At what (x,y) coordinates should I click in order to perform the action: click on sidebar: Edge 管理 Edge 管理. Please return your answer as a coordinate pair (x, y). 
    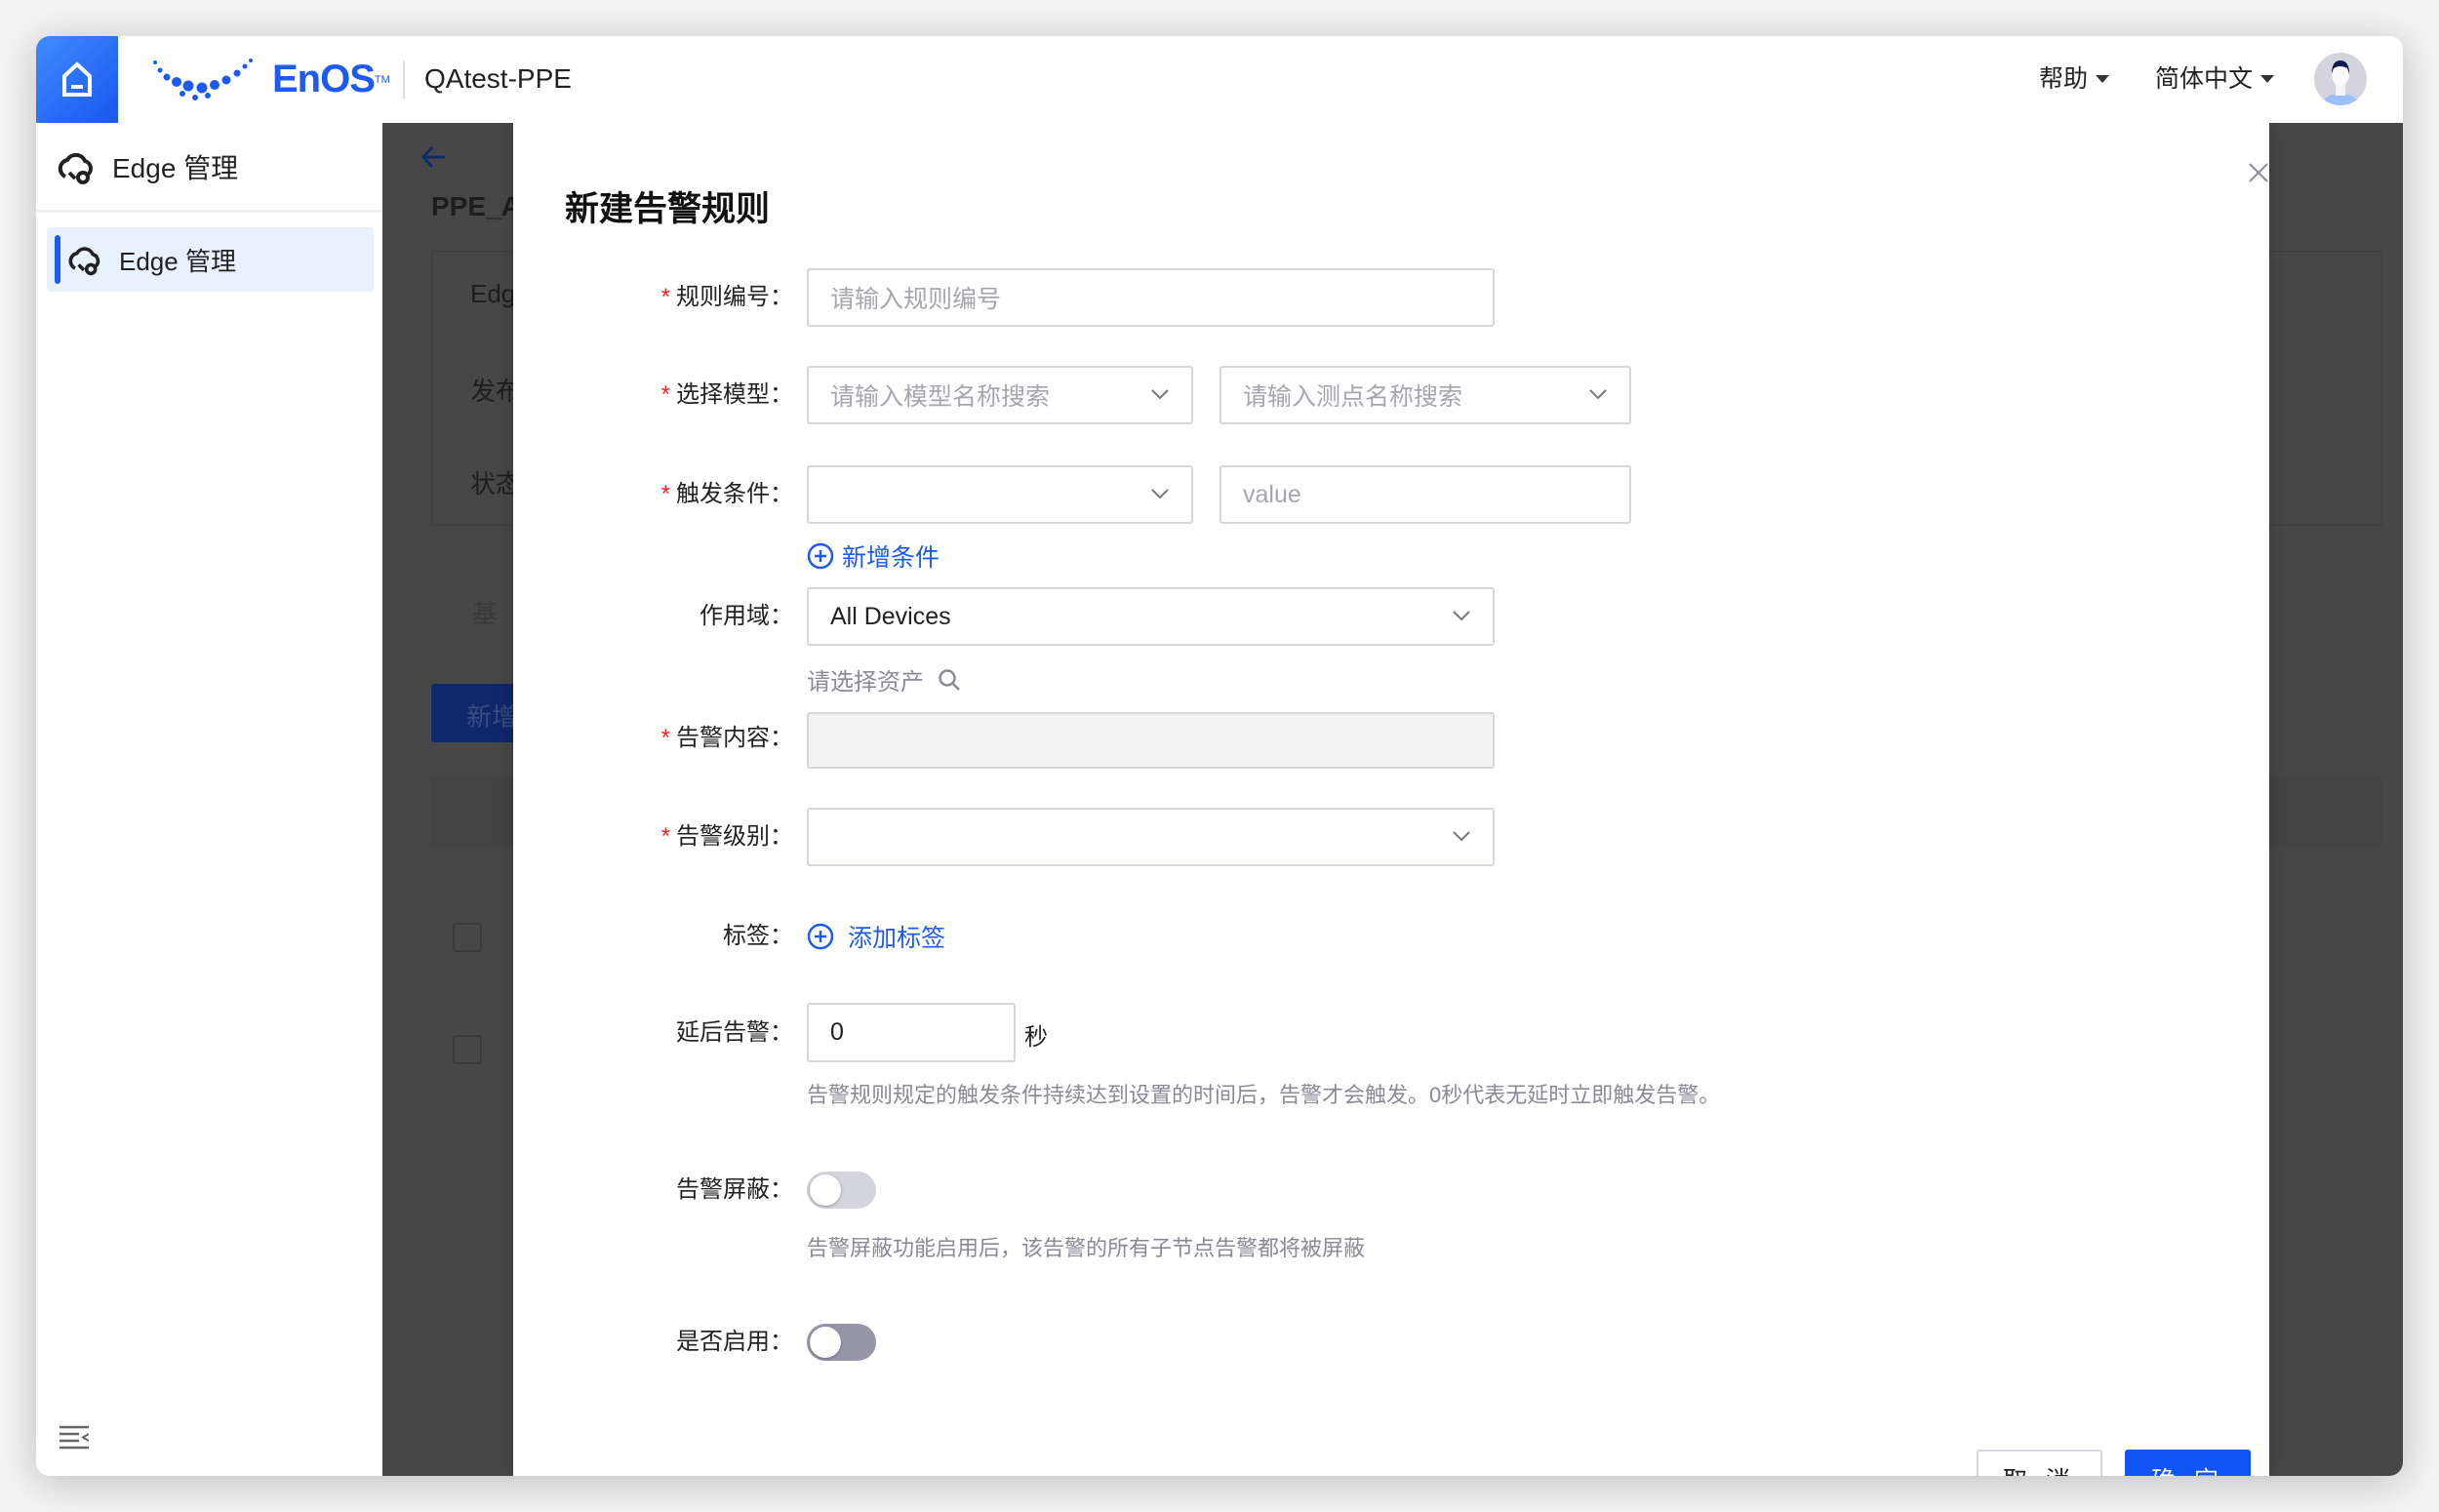
    Looking at the image, I should click on (209, 799).